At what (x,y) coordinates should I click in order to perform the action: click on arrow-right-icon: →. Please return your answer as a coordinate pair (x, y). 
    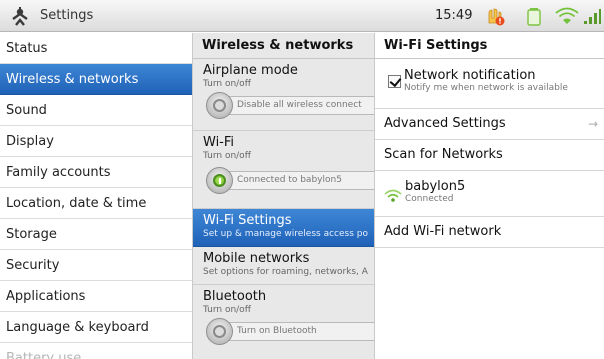
    Looking at the image, I should click on (592, 124).